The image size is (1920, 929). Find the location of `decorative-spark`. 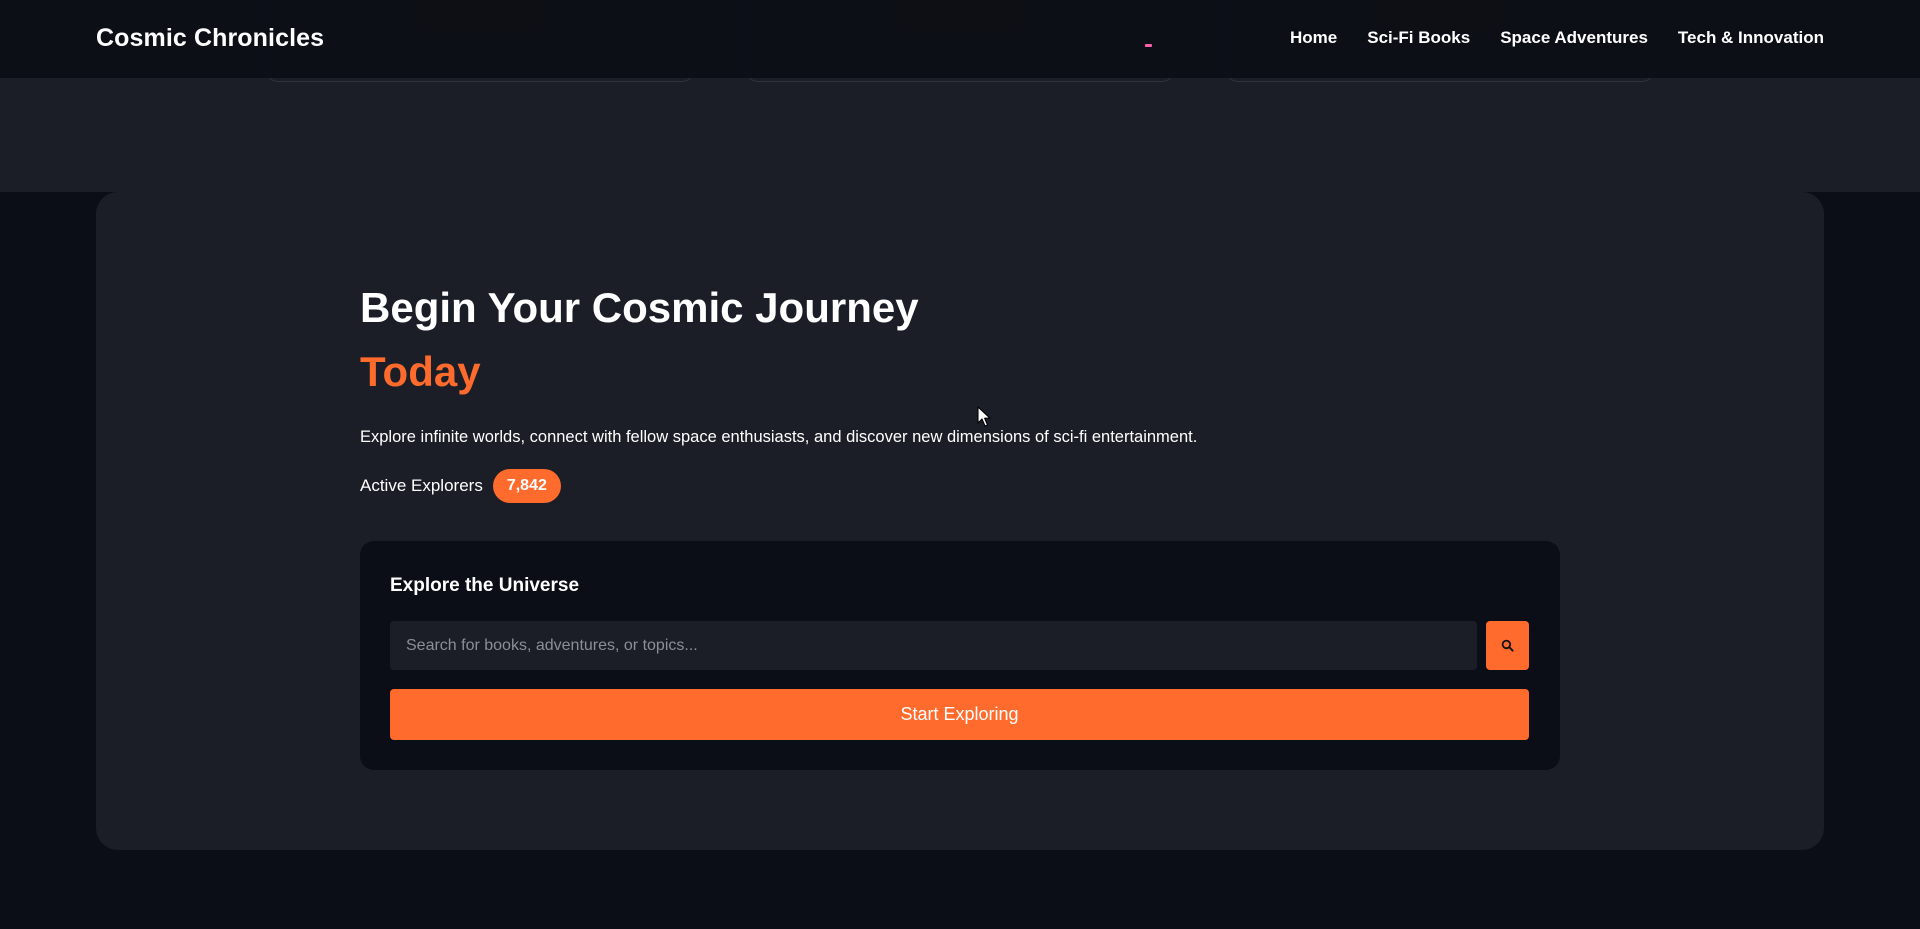

decorative-spark is located at coordinates (1148, 45).